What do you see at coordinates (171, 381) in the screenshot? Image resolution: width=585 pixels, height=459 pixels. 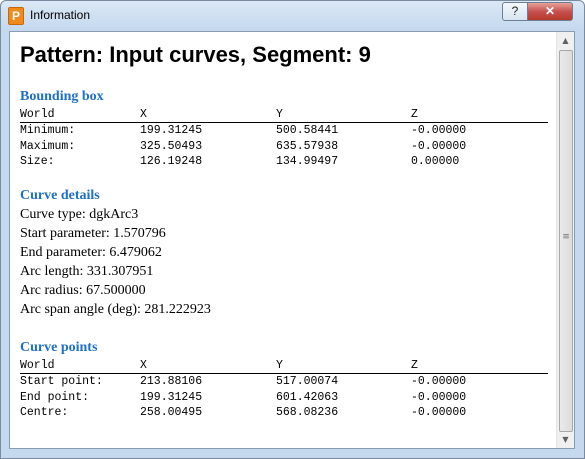 I see `x-value: 213.88106` at bounding box center [171, 381].